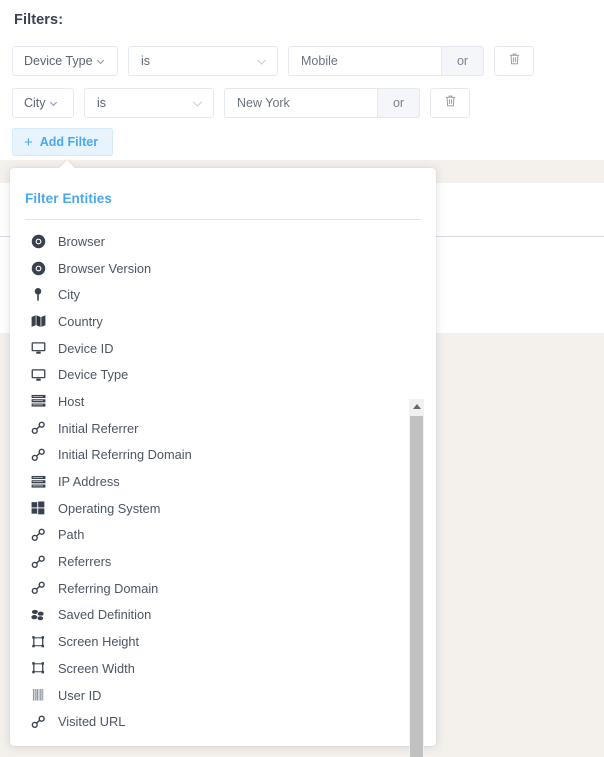 The height and width of the screenshot is (757, 604). I want to click on list-item: Initial Referring Domain, so click(210, 455).